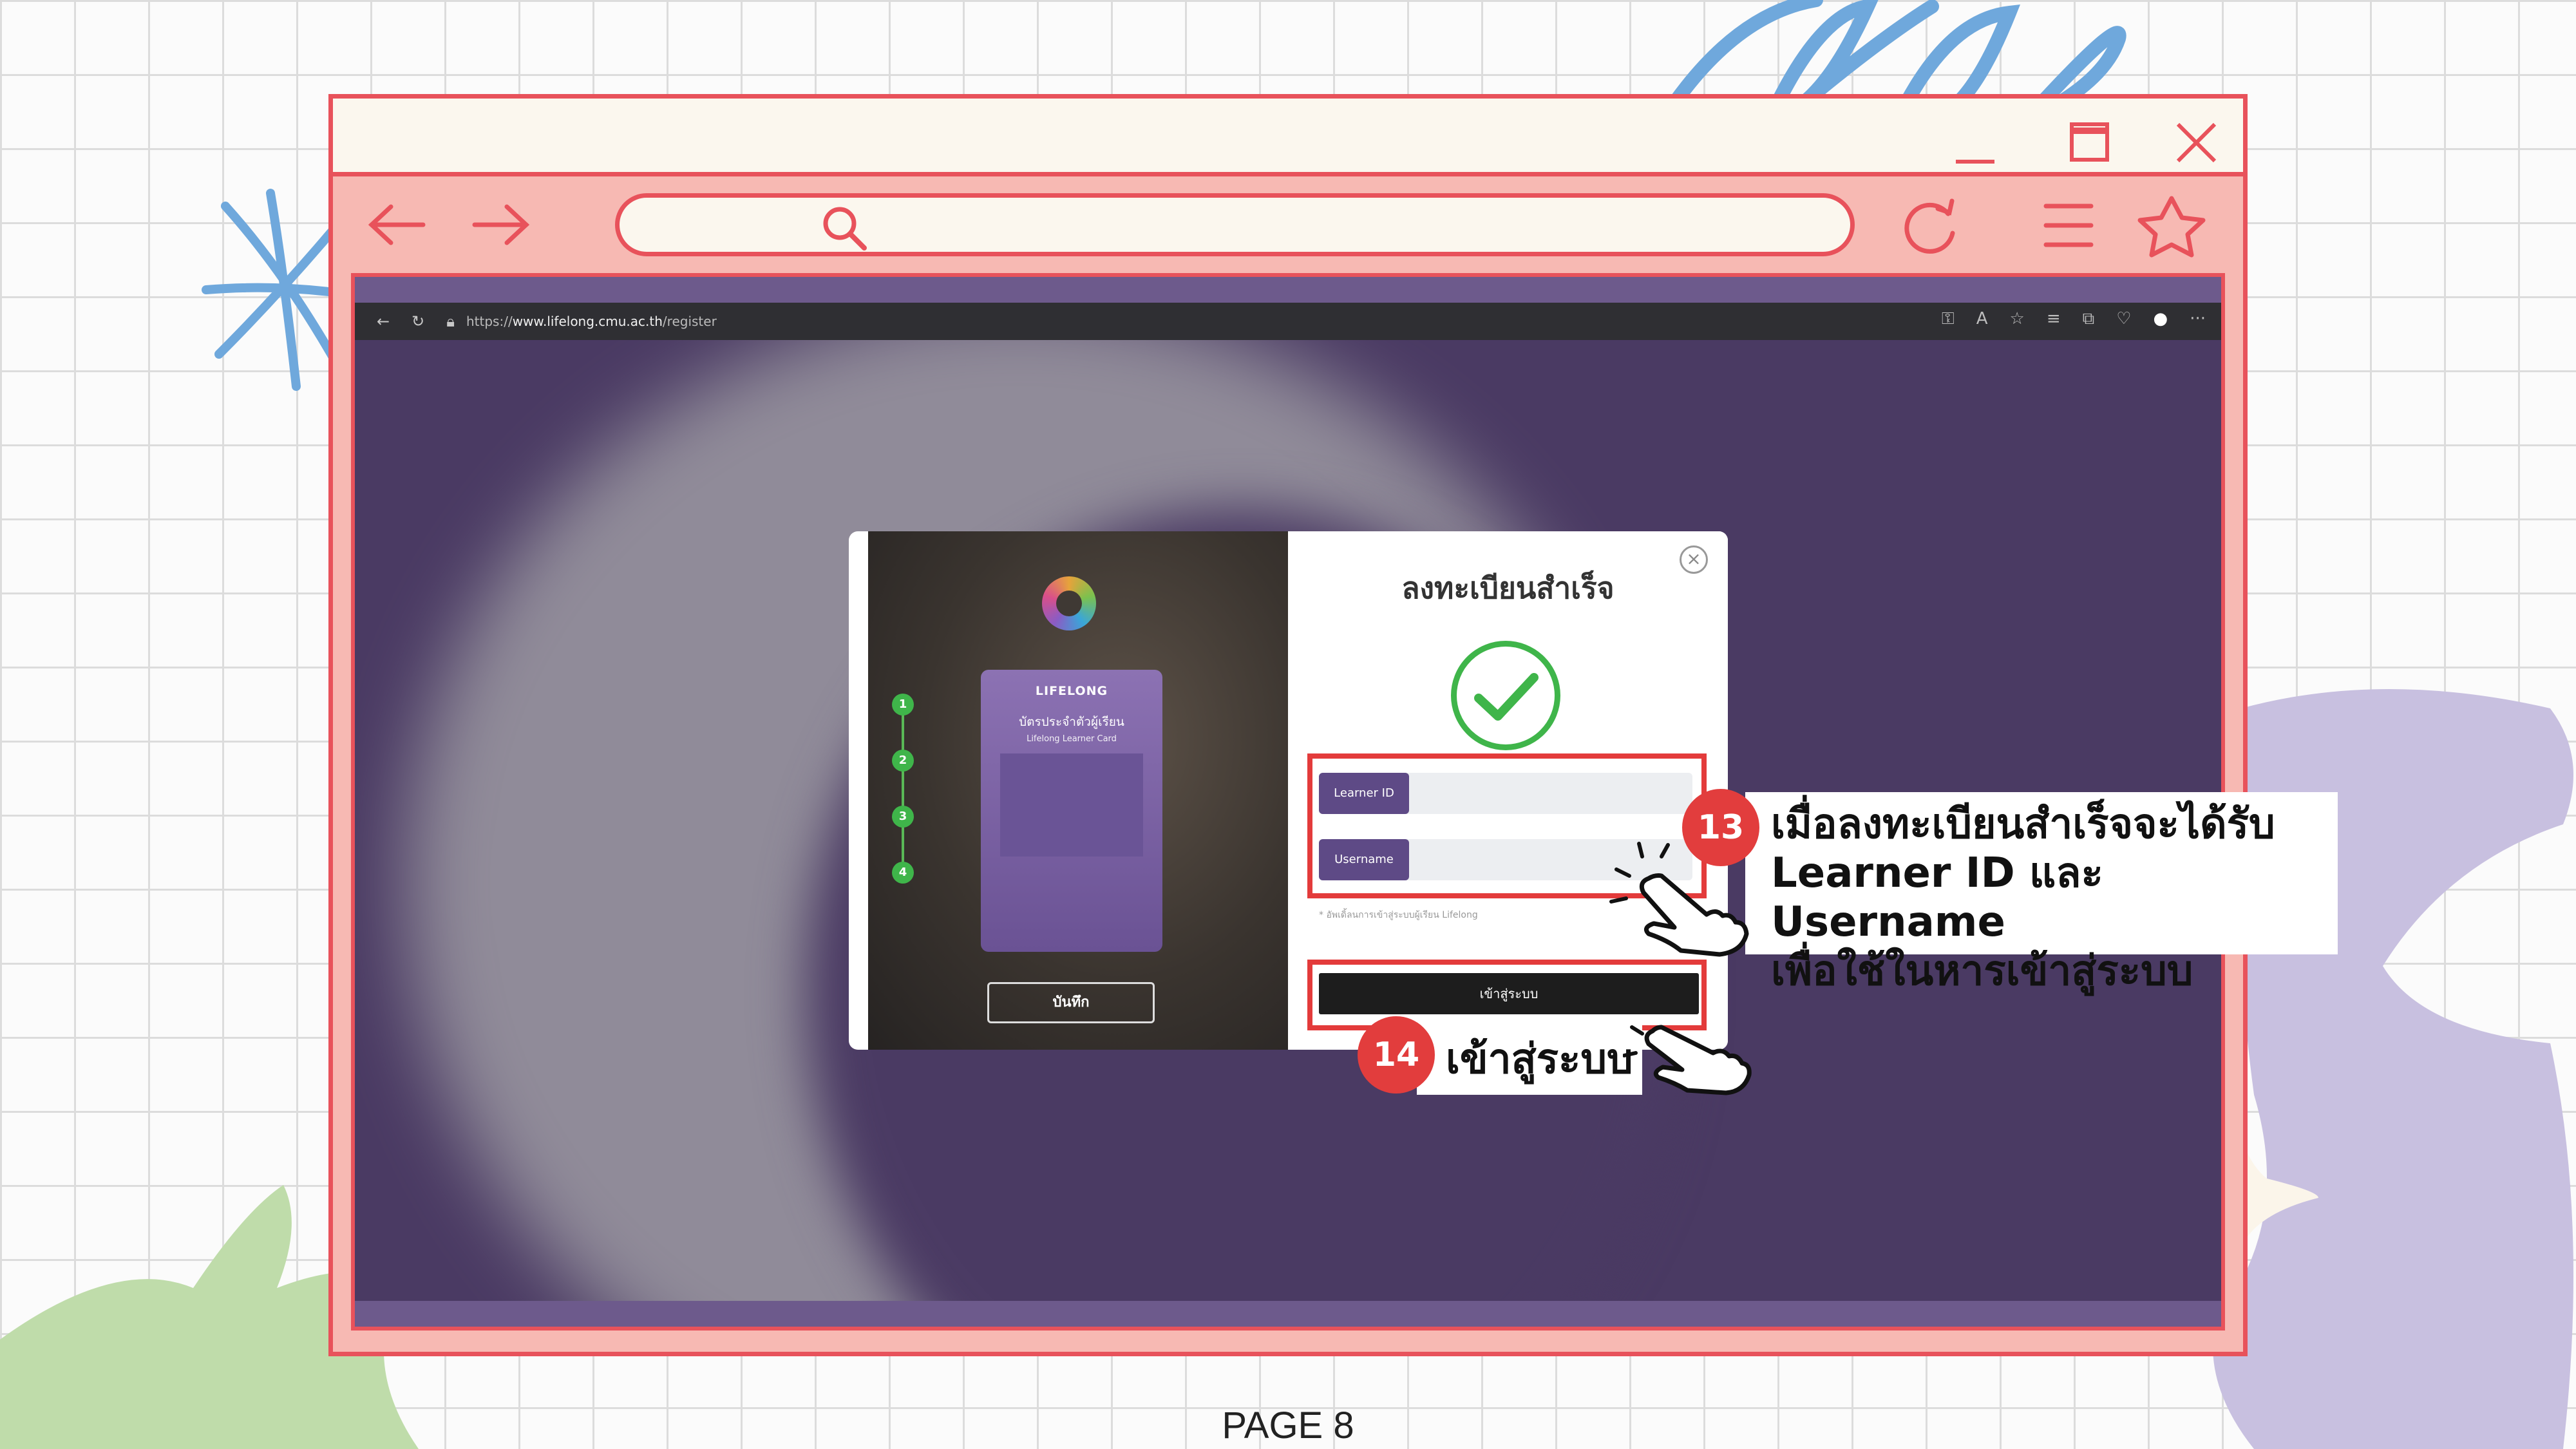  Describe the element at coordinates (418, 321) in the screenshot. I see `inner-reload-icon: ↻` at that location.